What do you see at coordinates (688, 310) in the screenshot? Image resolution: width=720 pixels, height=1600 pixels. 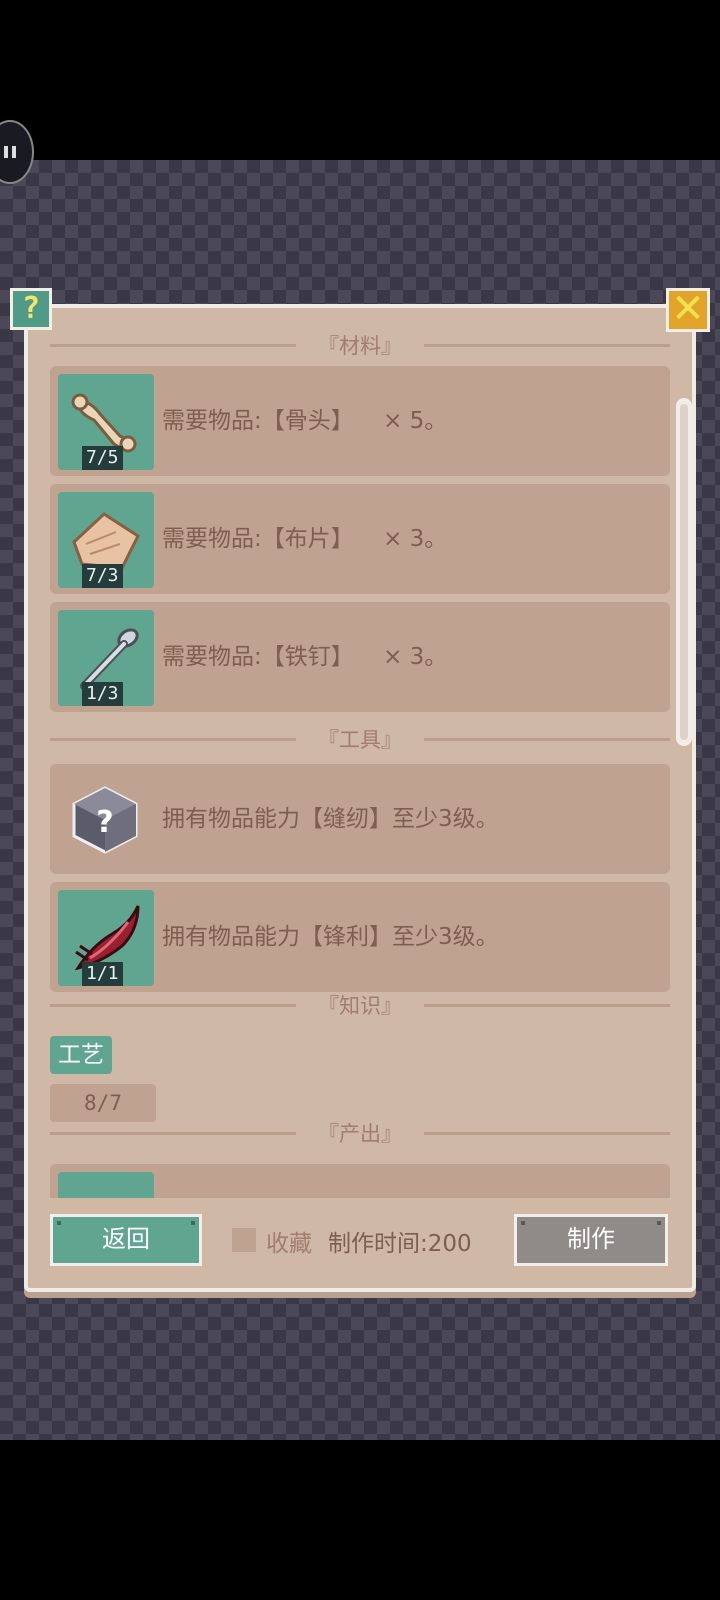 I see `close-button: ✕` at bounding box center [688, 310].